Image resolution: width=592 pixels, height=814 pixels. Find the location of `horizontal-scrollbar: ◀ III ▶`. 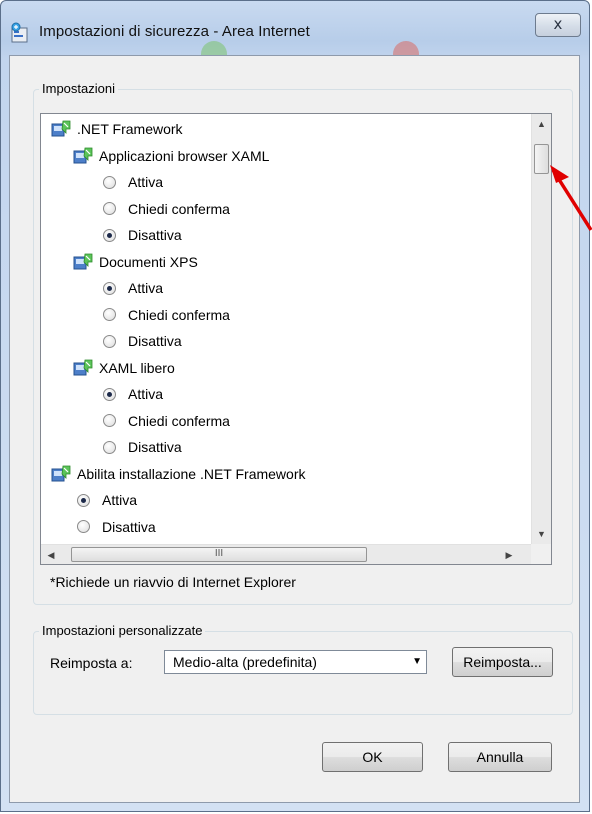

horizontal-scrollbar: ◀ III ▶ is located at coordinates (286, 554).